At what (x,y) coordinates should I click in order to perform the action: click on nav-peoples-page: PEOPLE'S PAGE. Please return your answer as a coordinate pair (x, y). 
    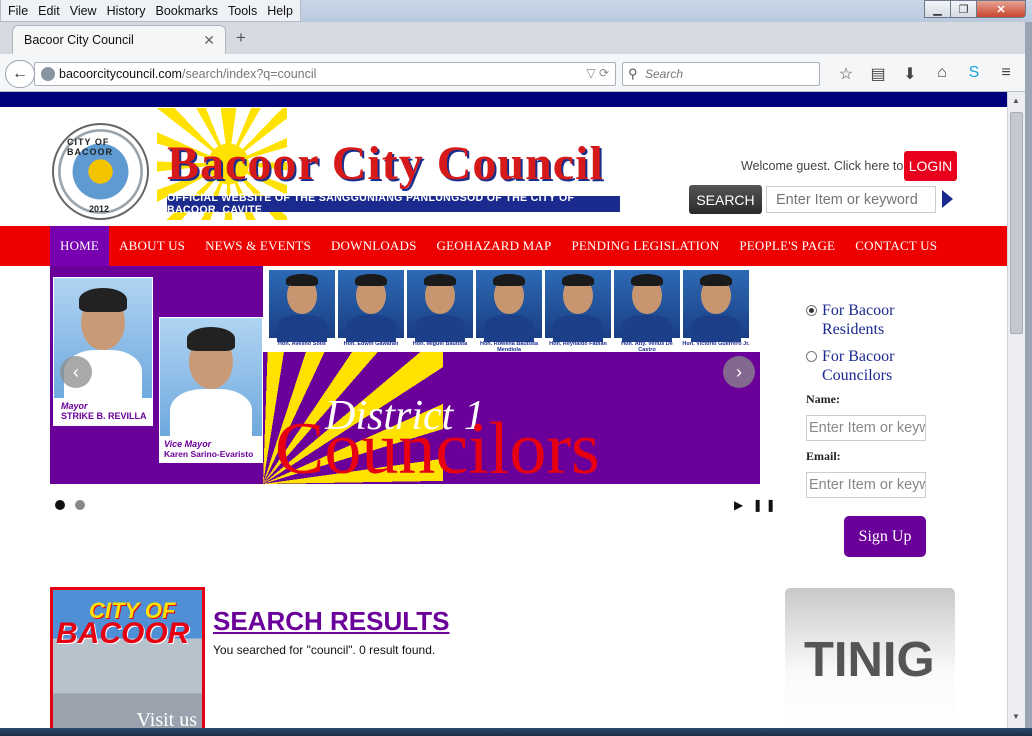
    Looking at the image, I should click on (787, 246).